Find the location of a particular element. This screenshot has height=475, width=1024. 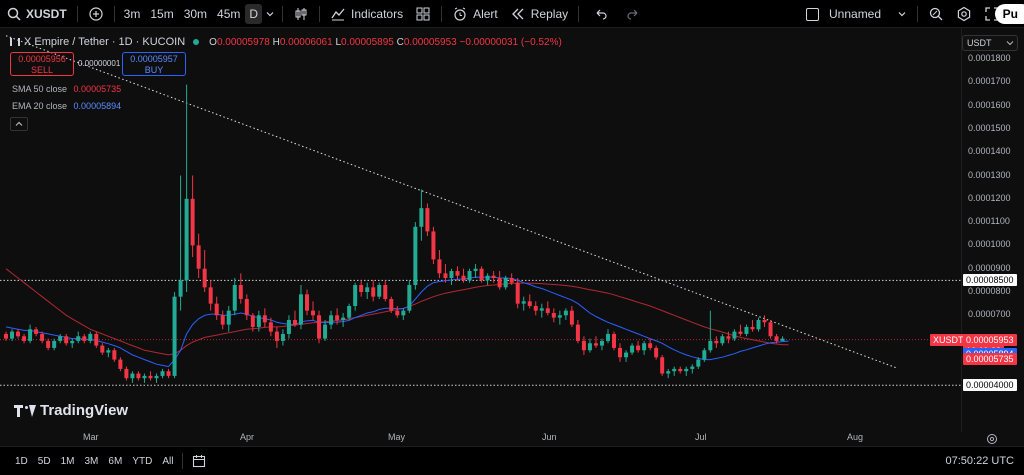

interval-15m: 15m is located at coordinates (161, 14).